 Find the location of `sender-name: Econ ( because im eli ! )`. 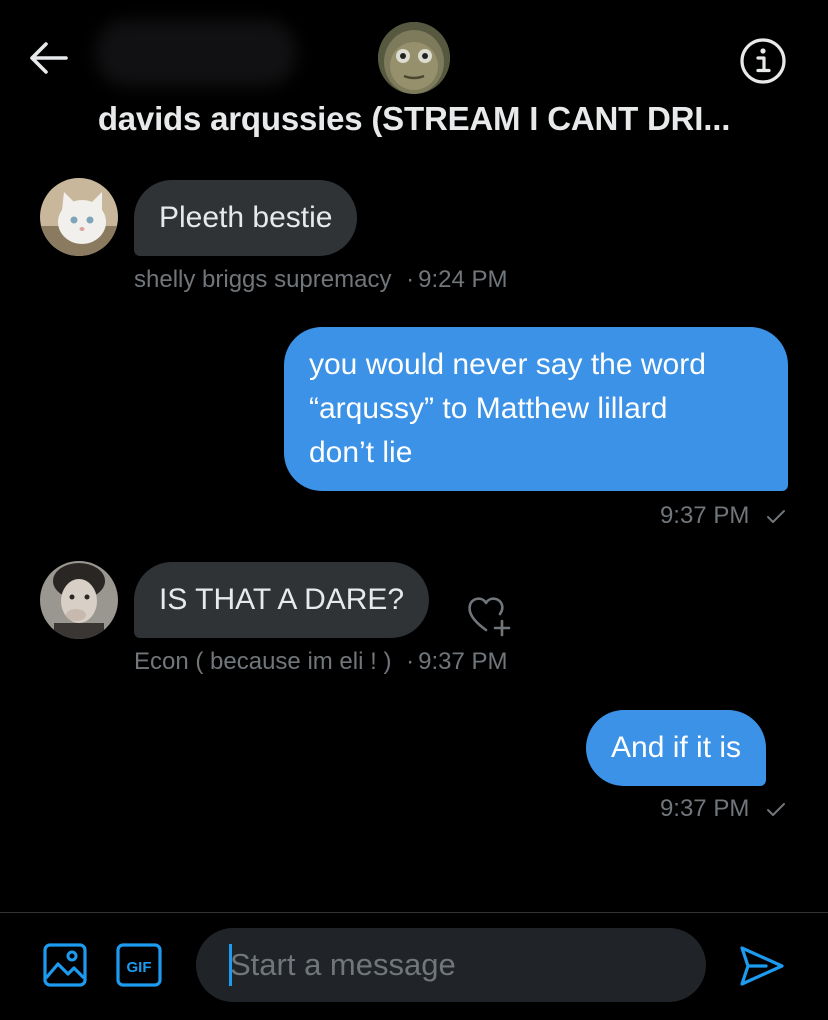

sender-name: Econ ( because im eli ! ) is located at coordinates (262, 661).